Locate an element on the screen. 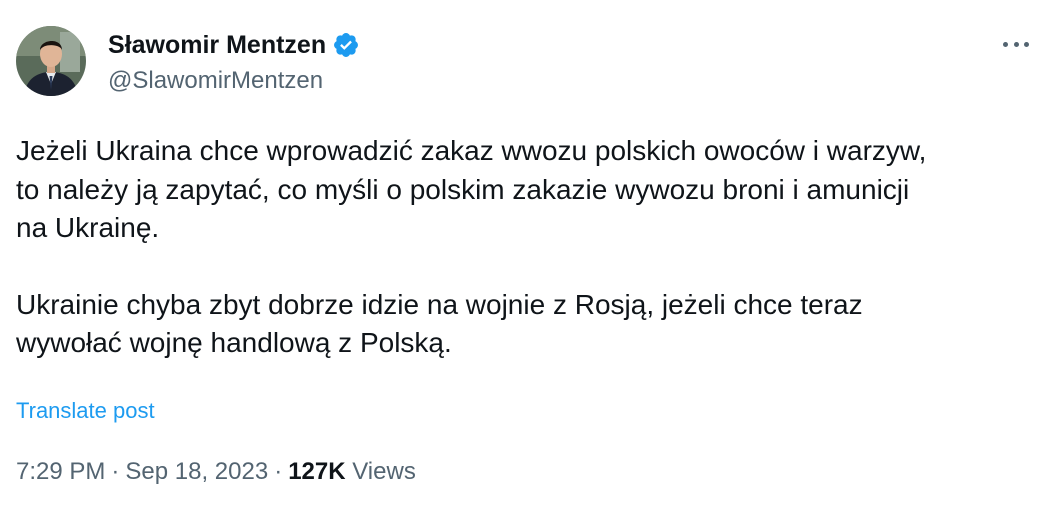 Image resolution: width=1049 pixels, height=511 pixels. views-label: Views is located at coordinates (381, 471).